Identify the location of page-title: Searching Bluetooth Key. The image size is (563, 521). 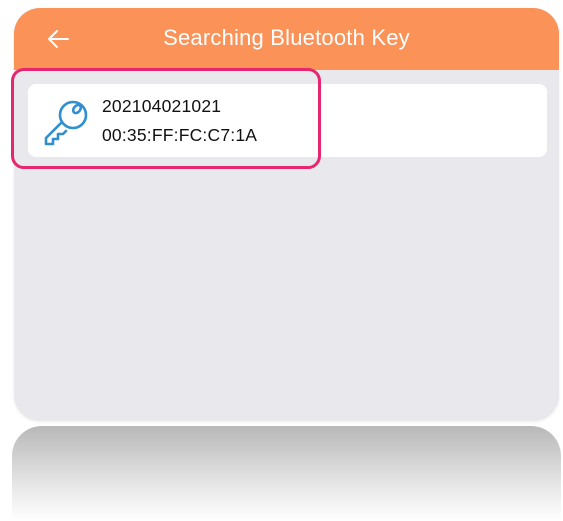
(286, 37).